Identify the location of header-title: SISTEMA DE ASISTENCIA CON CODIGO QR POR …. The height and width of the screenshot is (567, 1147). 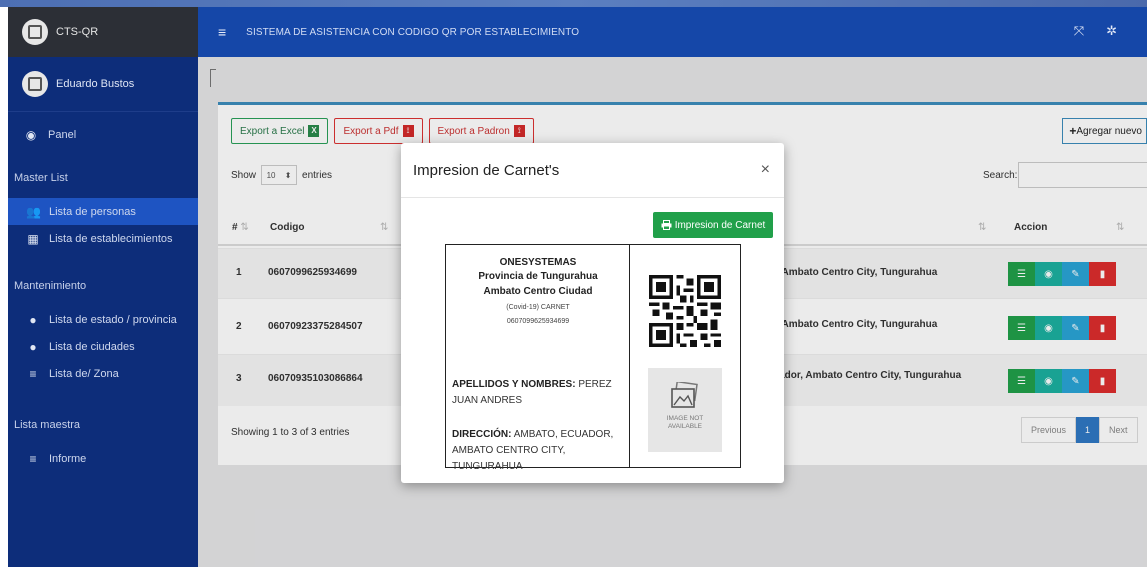
(413, 32).